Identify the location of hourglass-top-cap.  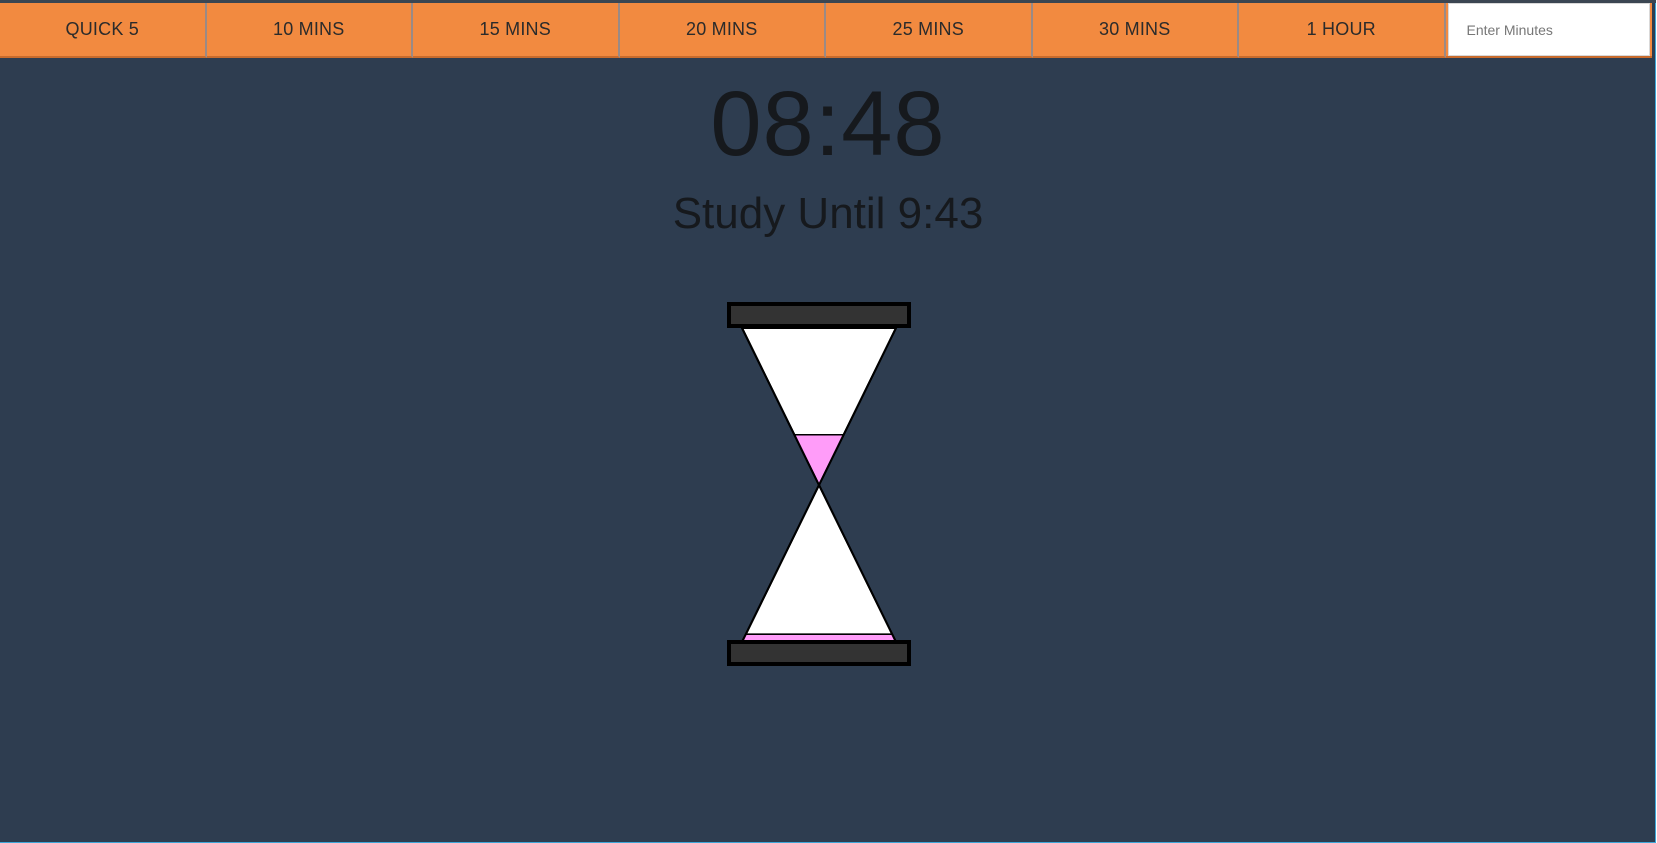
(819, 315).